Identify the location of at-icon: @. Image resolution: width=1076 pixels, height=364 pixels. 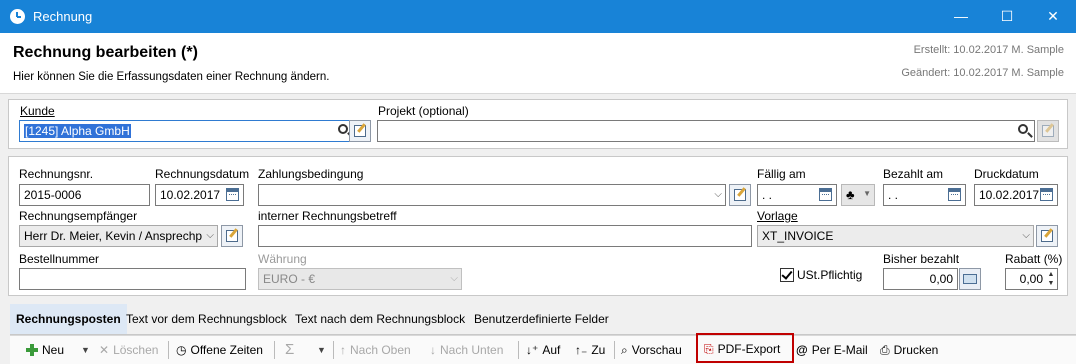
(802, 350).